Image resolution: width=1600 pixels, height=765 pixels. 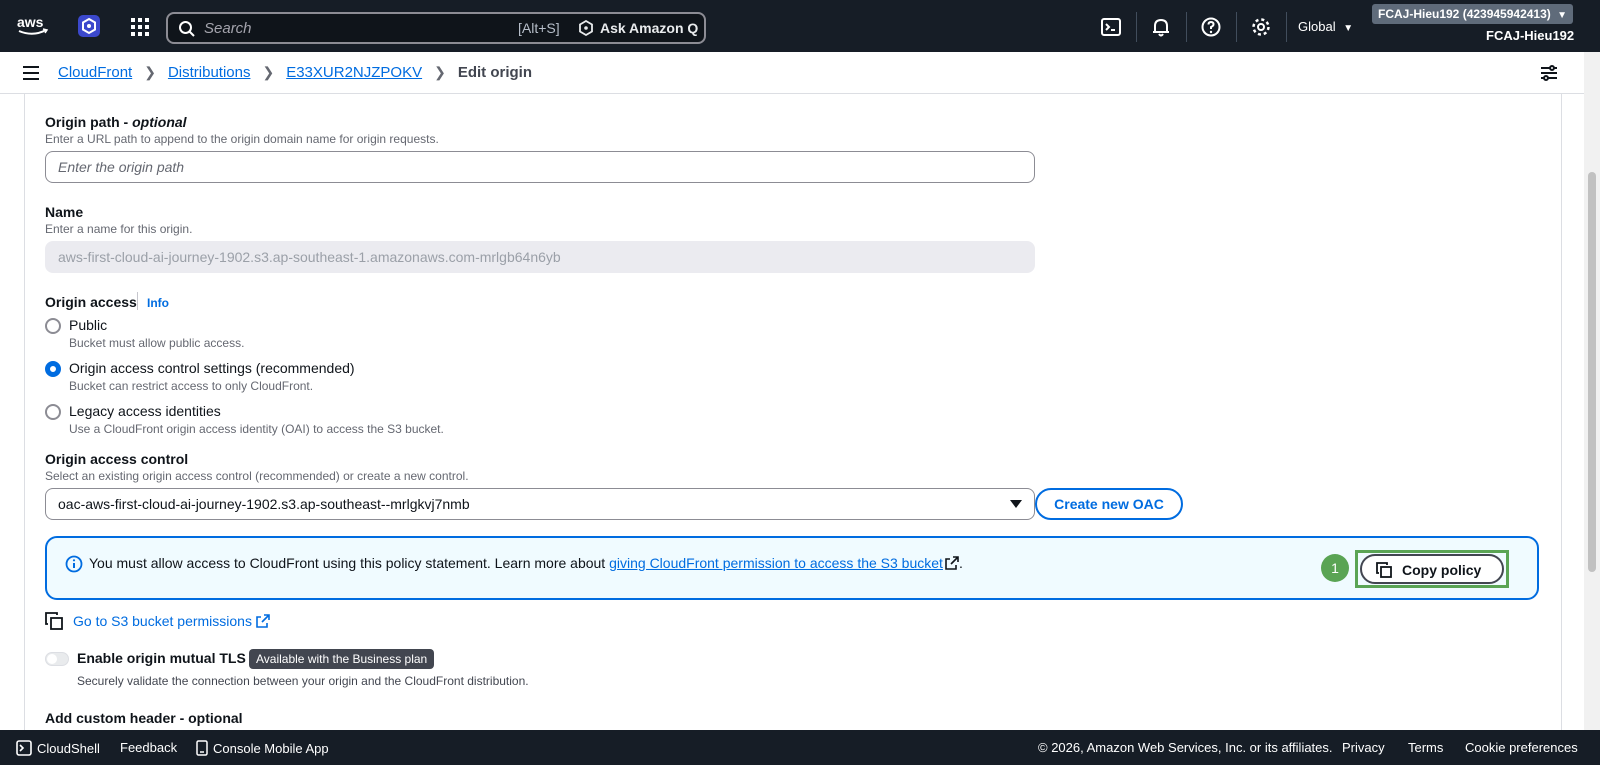 What do you see at coordinates (116, 122) in the screenshot?
I see `origin-path-label: Origin path - optional` at bounding box center [116, 122].